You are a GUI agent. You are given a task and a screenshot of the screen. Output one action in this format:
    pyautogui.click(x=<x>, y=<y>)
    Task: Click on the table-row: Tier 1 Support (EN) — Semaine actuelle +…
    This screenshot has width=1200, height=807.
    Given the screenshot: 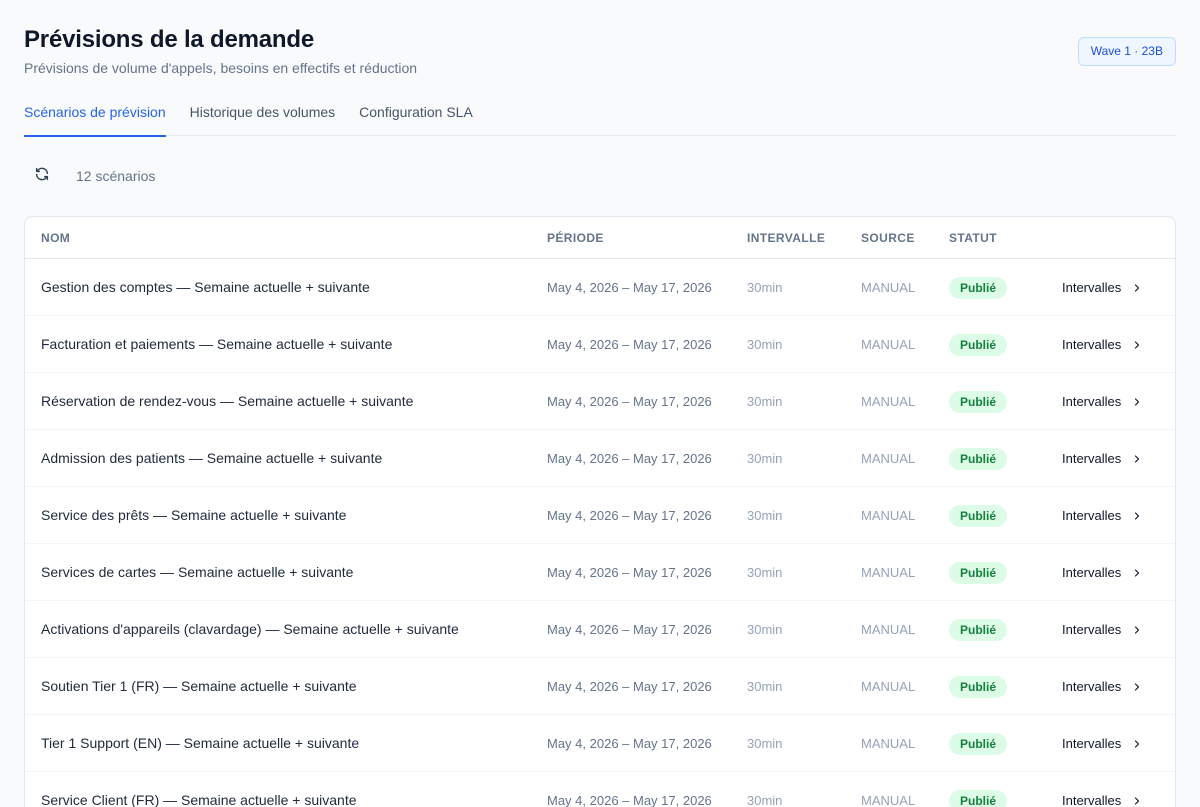 What is the action you would take?
    pyautogui.click(x=600, y=743)
    